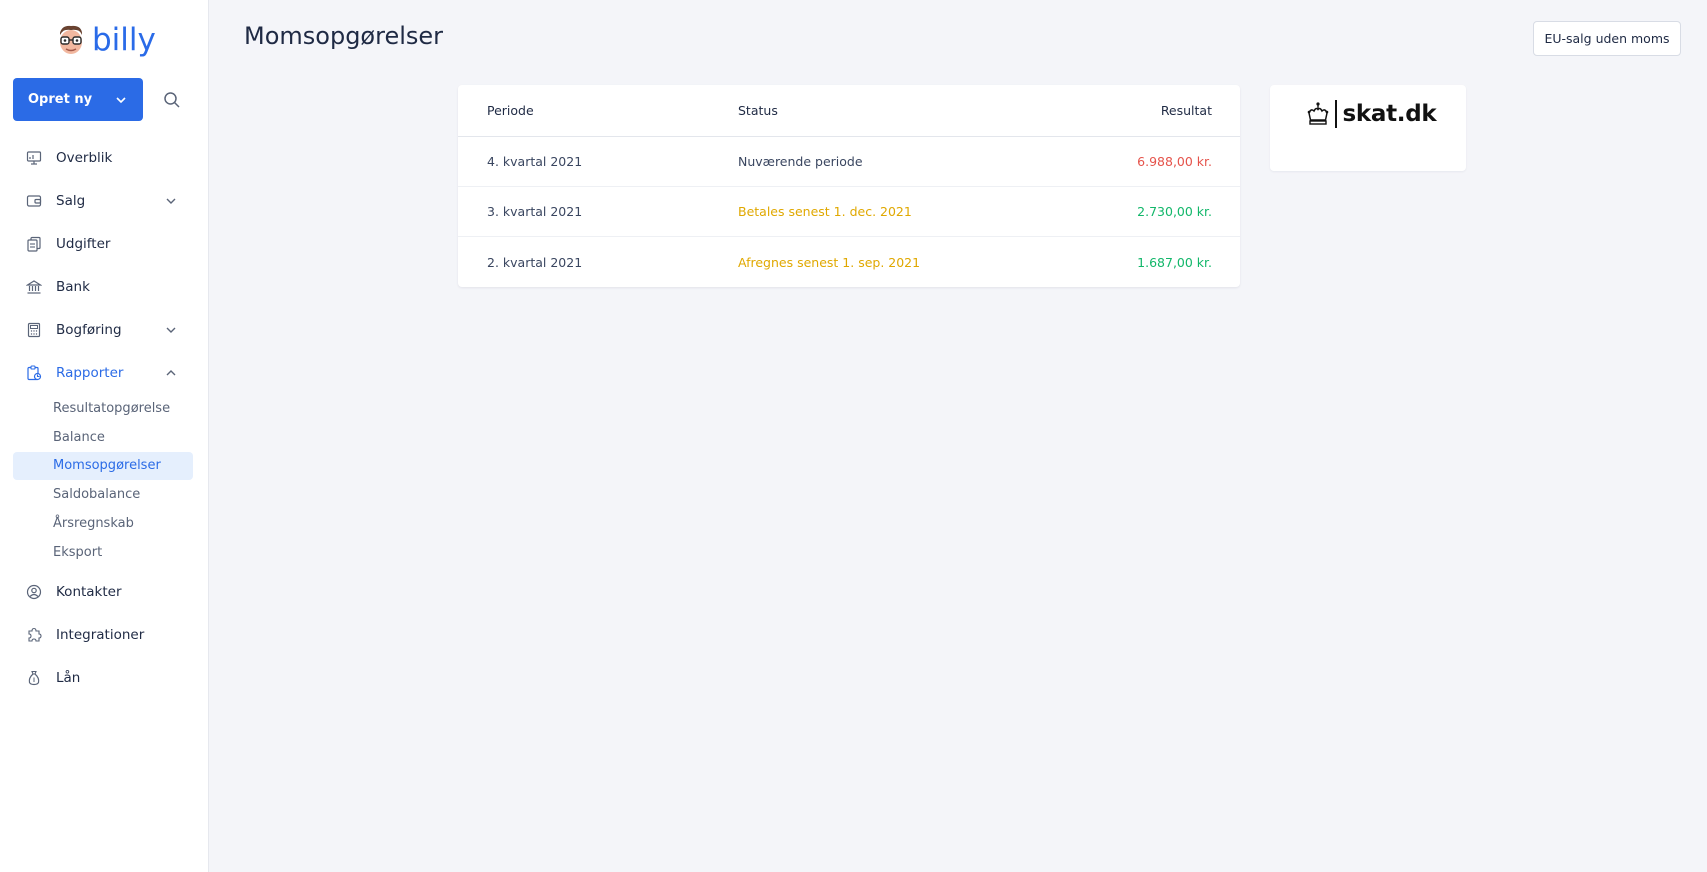 The height and width of the screenshot is (872, 1707). Describe the element at coordinates (83, 243) in the screenshot. I see `nav-label: Udgifter` at that location.